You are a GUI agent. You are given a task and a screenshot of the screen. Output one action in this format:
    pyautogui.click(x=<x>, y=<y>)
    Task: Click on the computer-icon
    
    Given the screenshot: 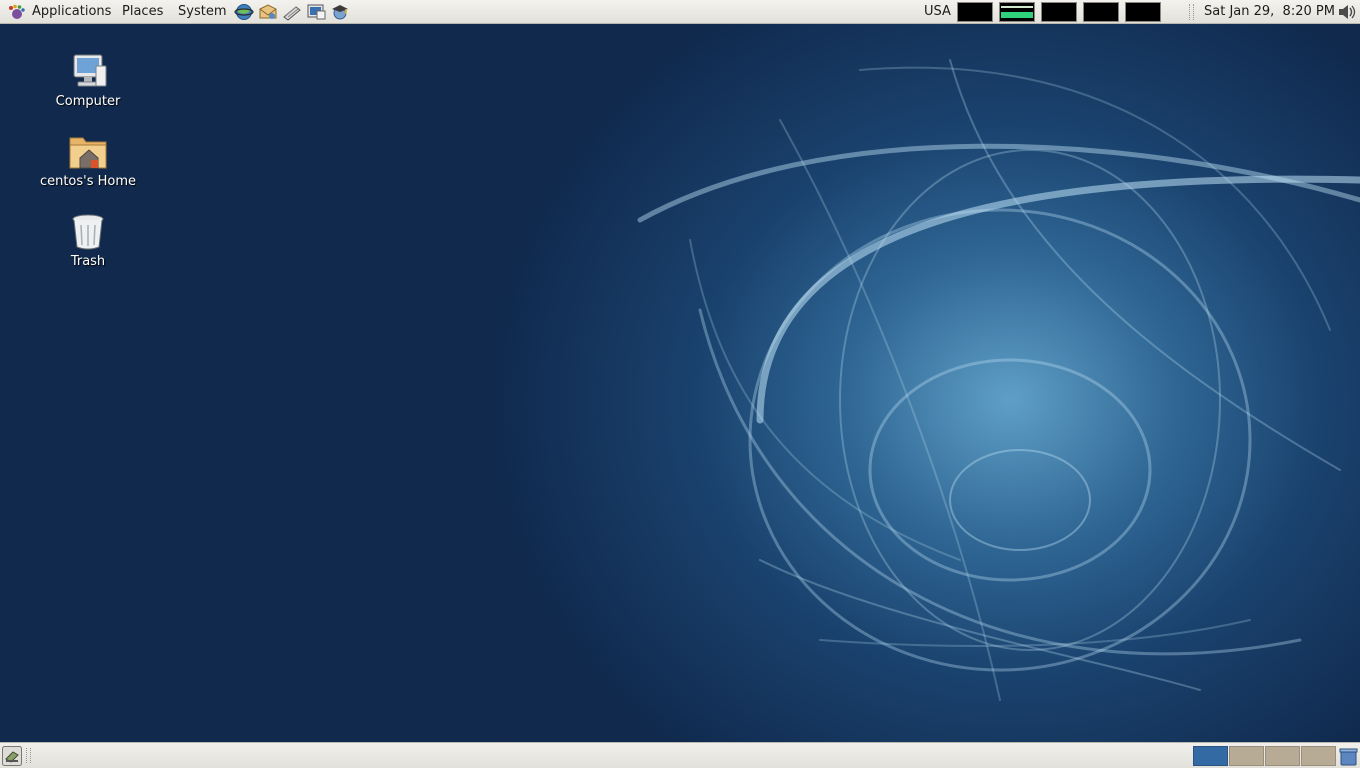 What is the action you would take?
    pyautogui.click(x=90, y=70)
    